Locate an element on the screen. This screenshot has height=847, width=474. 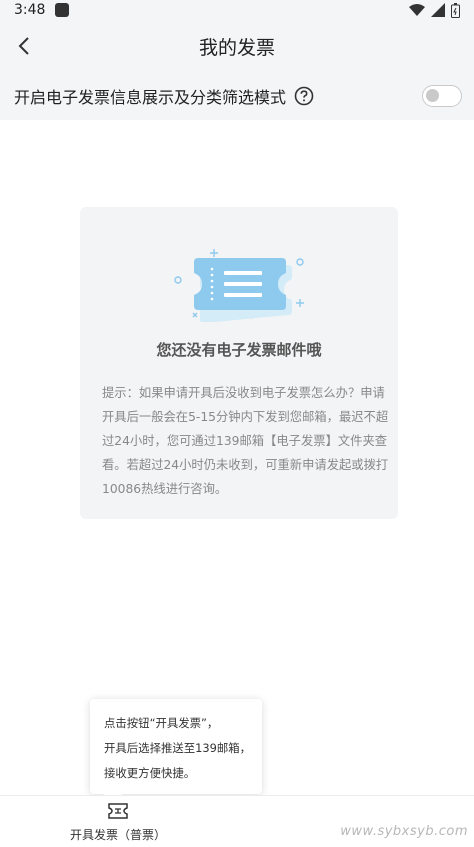
bottom-bar: 开具发票（普票） www.sybxsyb.com is located at coordinates (237, 821).